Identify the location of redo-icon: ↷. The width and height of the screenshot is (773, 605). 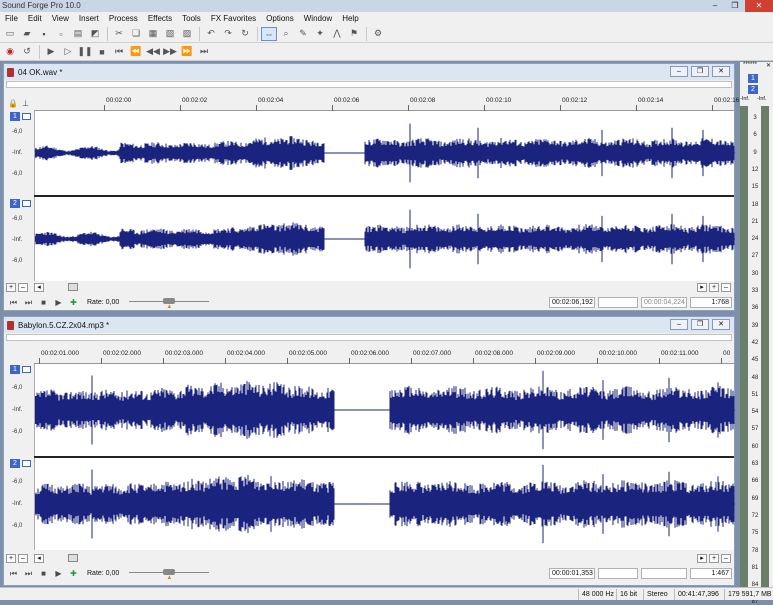
(228, 34).